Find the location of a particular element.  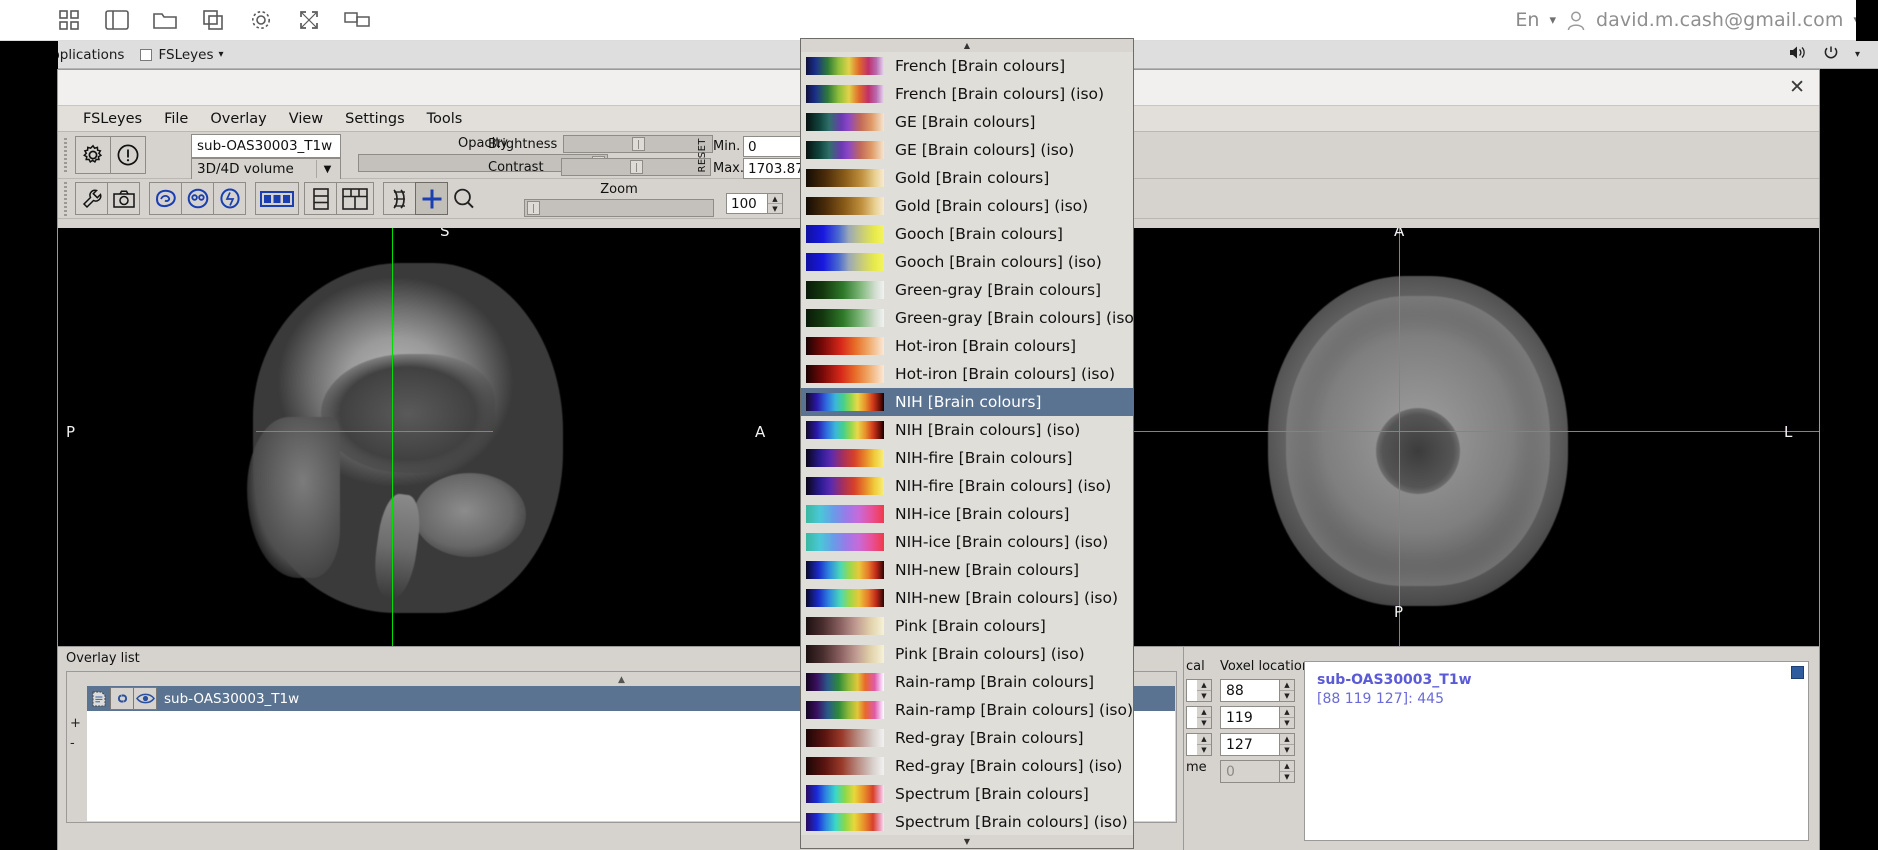

system-chevron-down-icon: ▾ is located at coordinates (1857, 54).